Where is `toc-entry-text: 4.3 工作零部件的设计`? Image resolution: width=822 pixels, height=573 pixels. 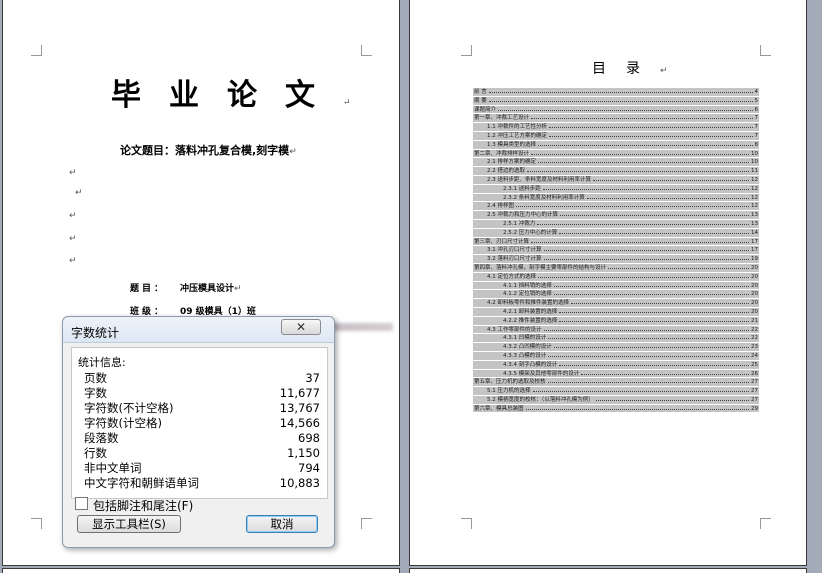
toc-entry-text: 4.3 工作零部件的设计 is located at coordinates (514, 329).